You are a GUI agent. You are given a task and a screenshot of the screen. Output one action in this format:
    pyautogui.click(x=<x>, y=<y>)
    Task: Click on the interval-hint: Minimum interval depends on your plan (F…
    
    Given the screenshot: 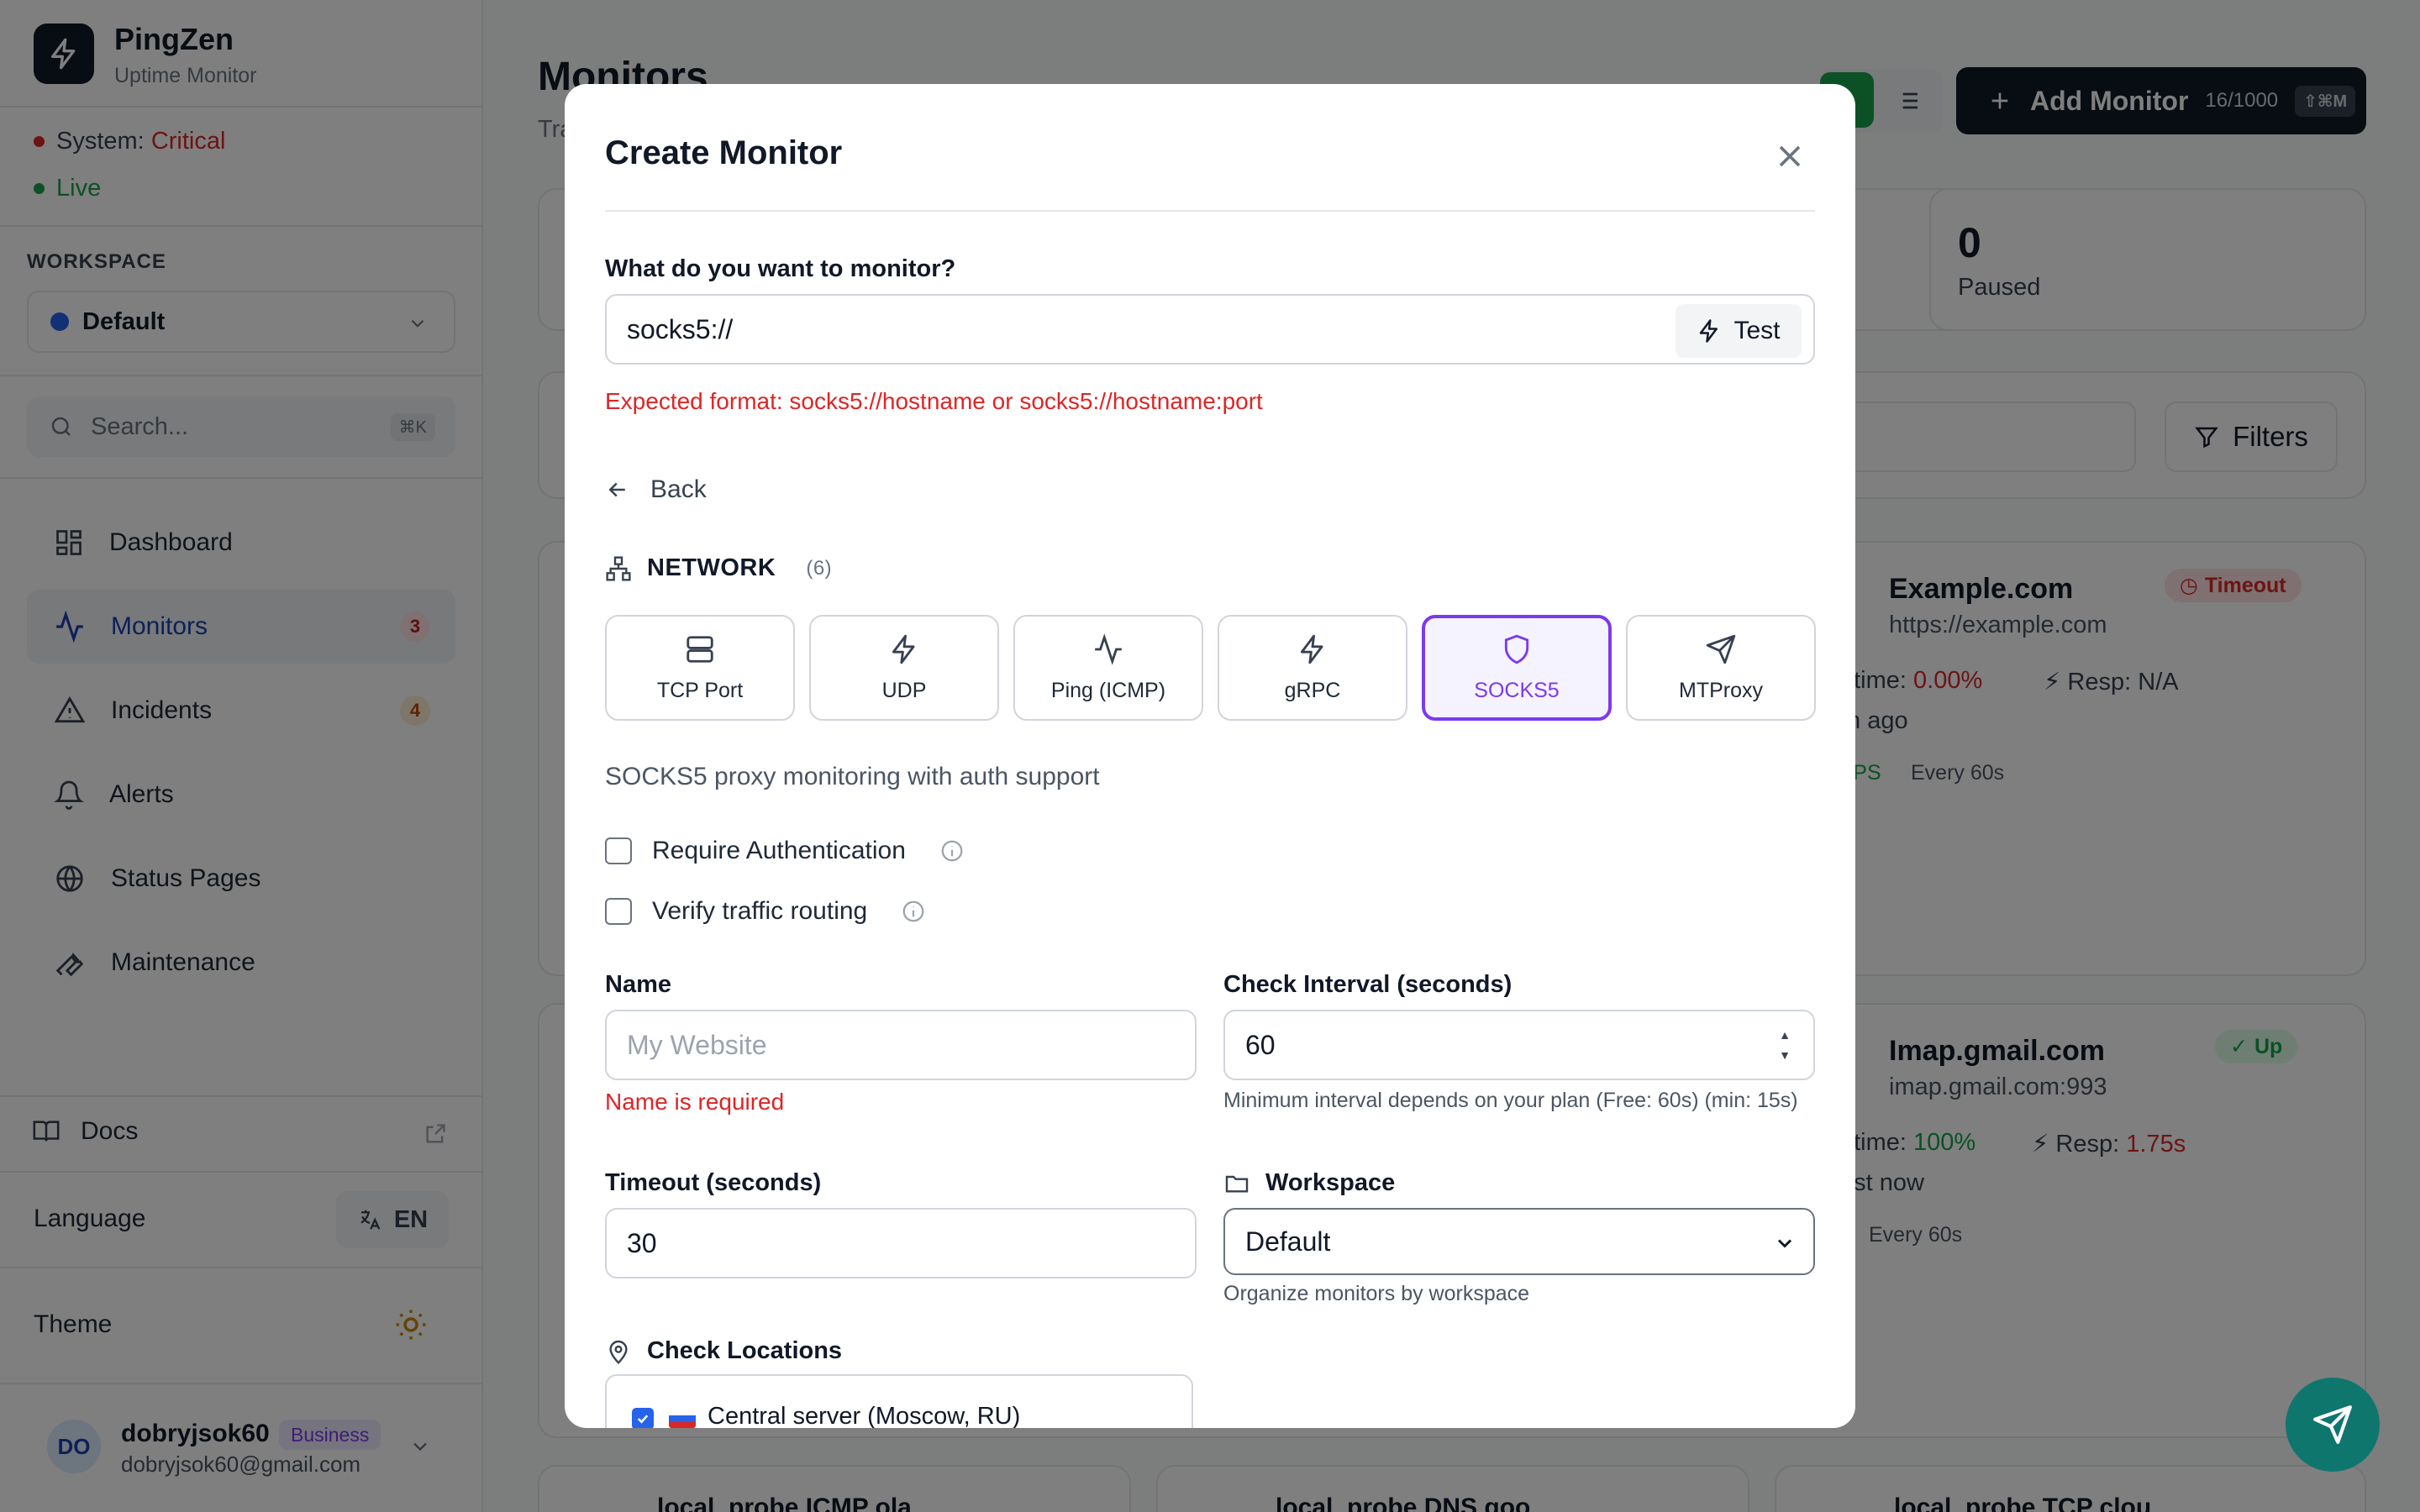 What is the action you would take?
    pyautogui.click(x=1510, y=1100)
    